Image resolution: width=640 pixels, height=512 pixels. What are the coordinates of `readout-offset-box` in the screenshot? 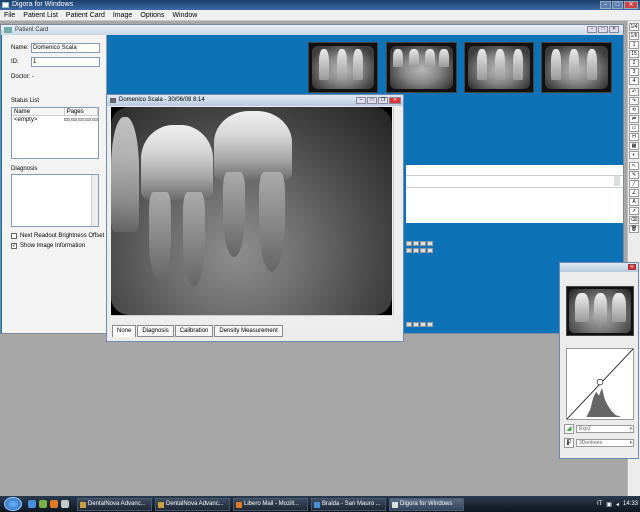 It's located at (14, 236).